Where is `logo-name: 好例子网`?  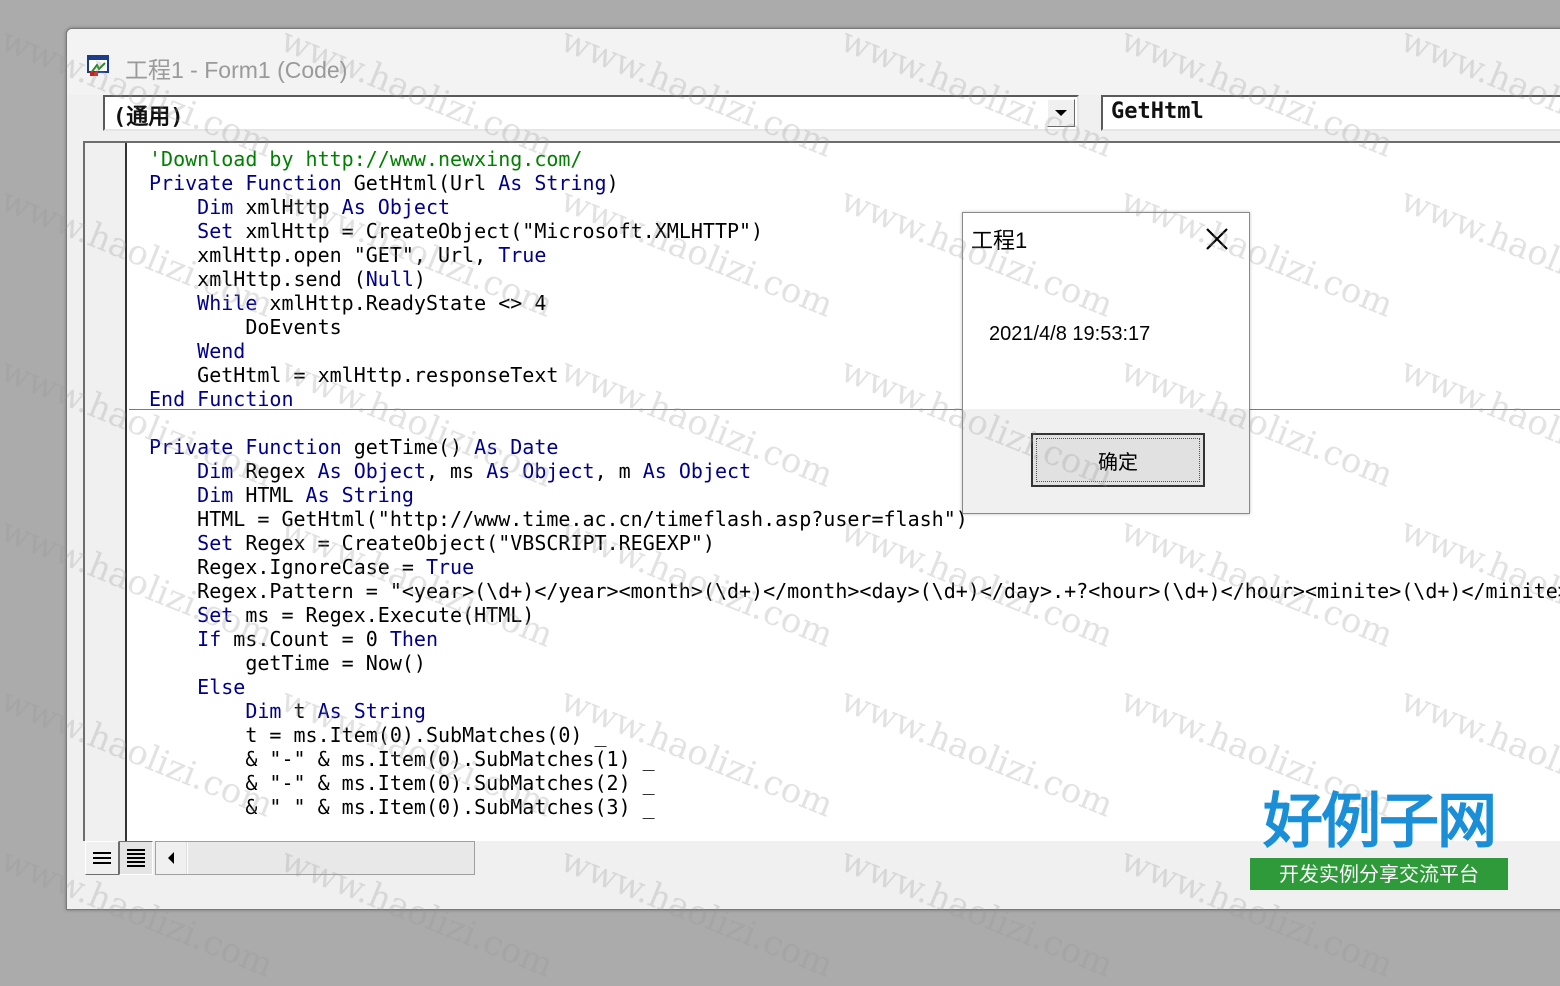
logo-name: 好例子网 is located at coordinates (1380, 822).